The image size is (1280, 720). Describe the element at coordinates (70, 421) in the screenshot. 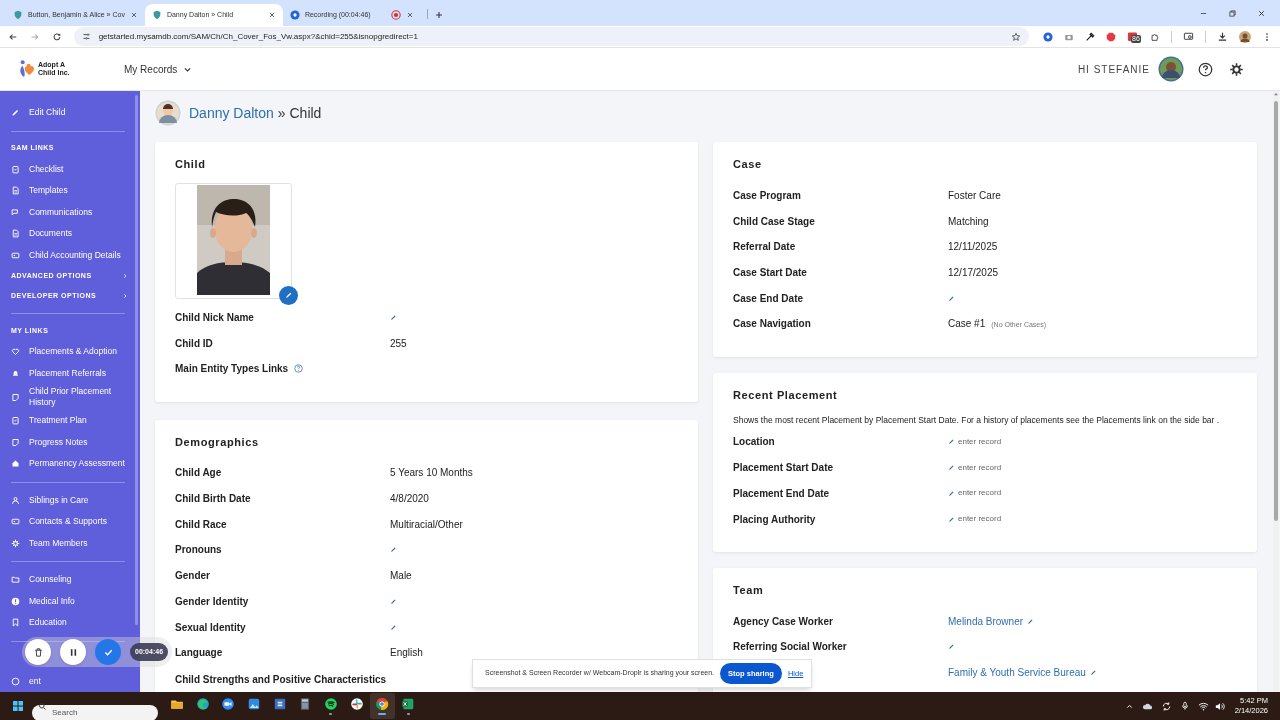

I see `sidebar-link: Treatment Plan` at that location.